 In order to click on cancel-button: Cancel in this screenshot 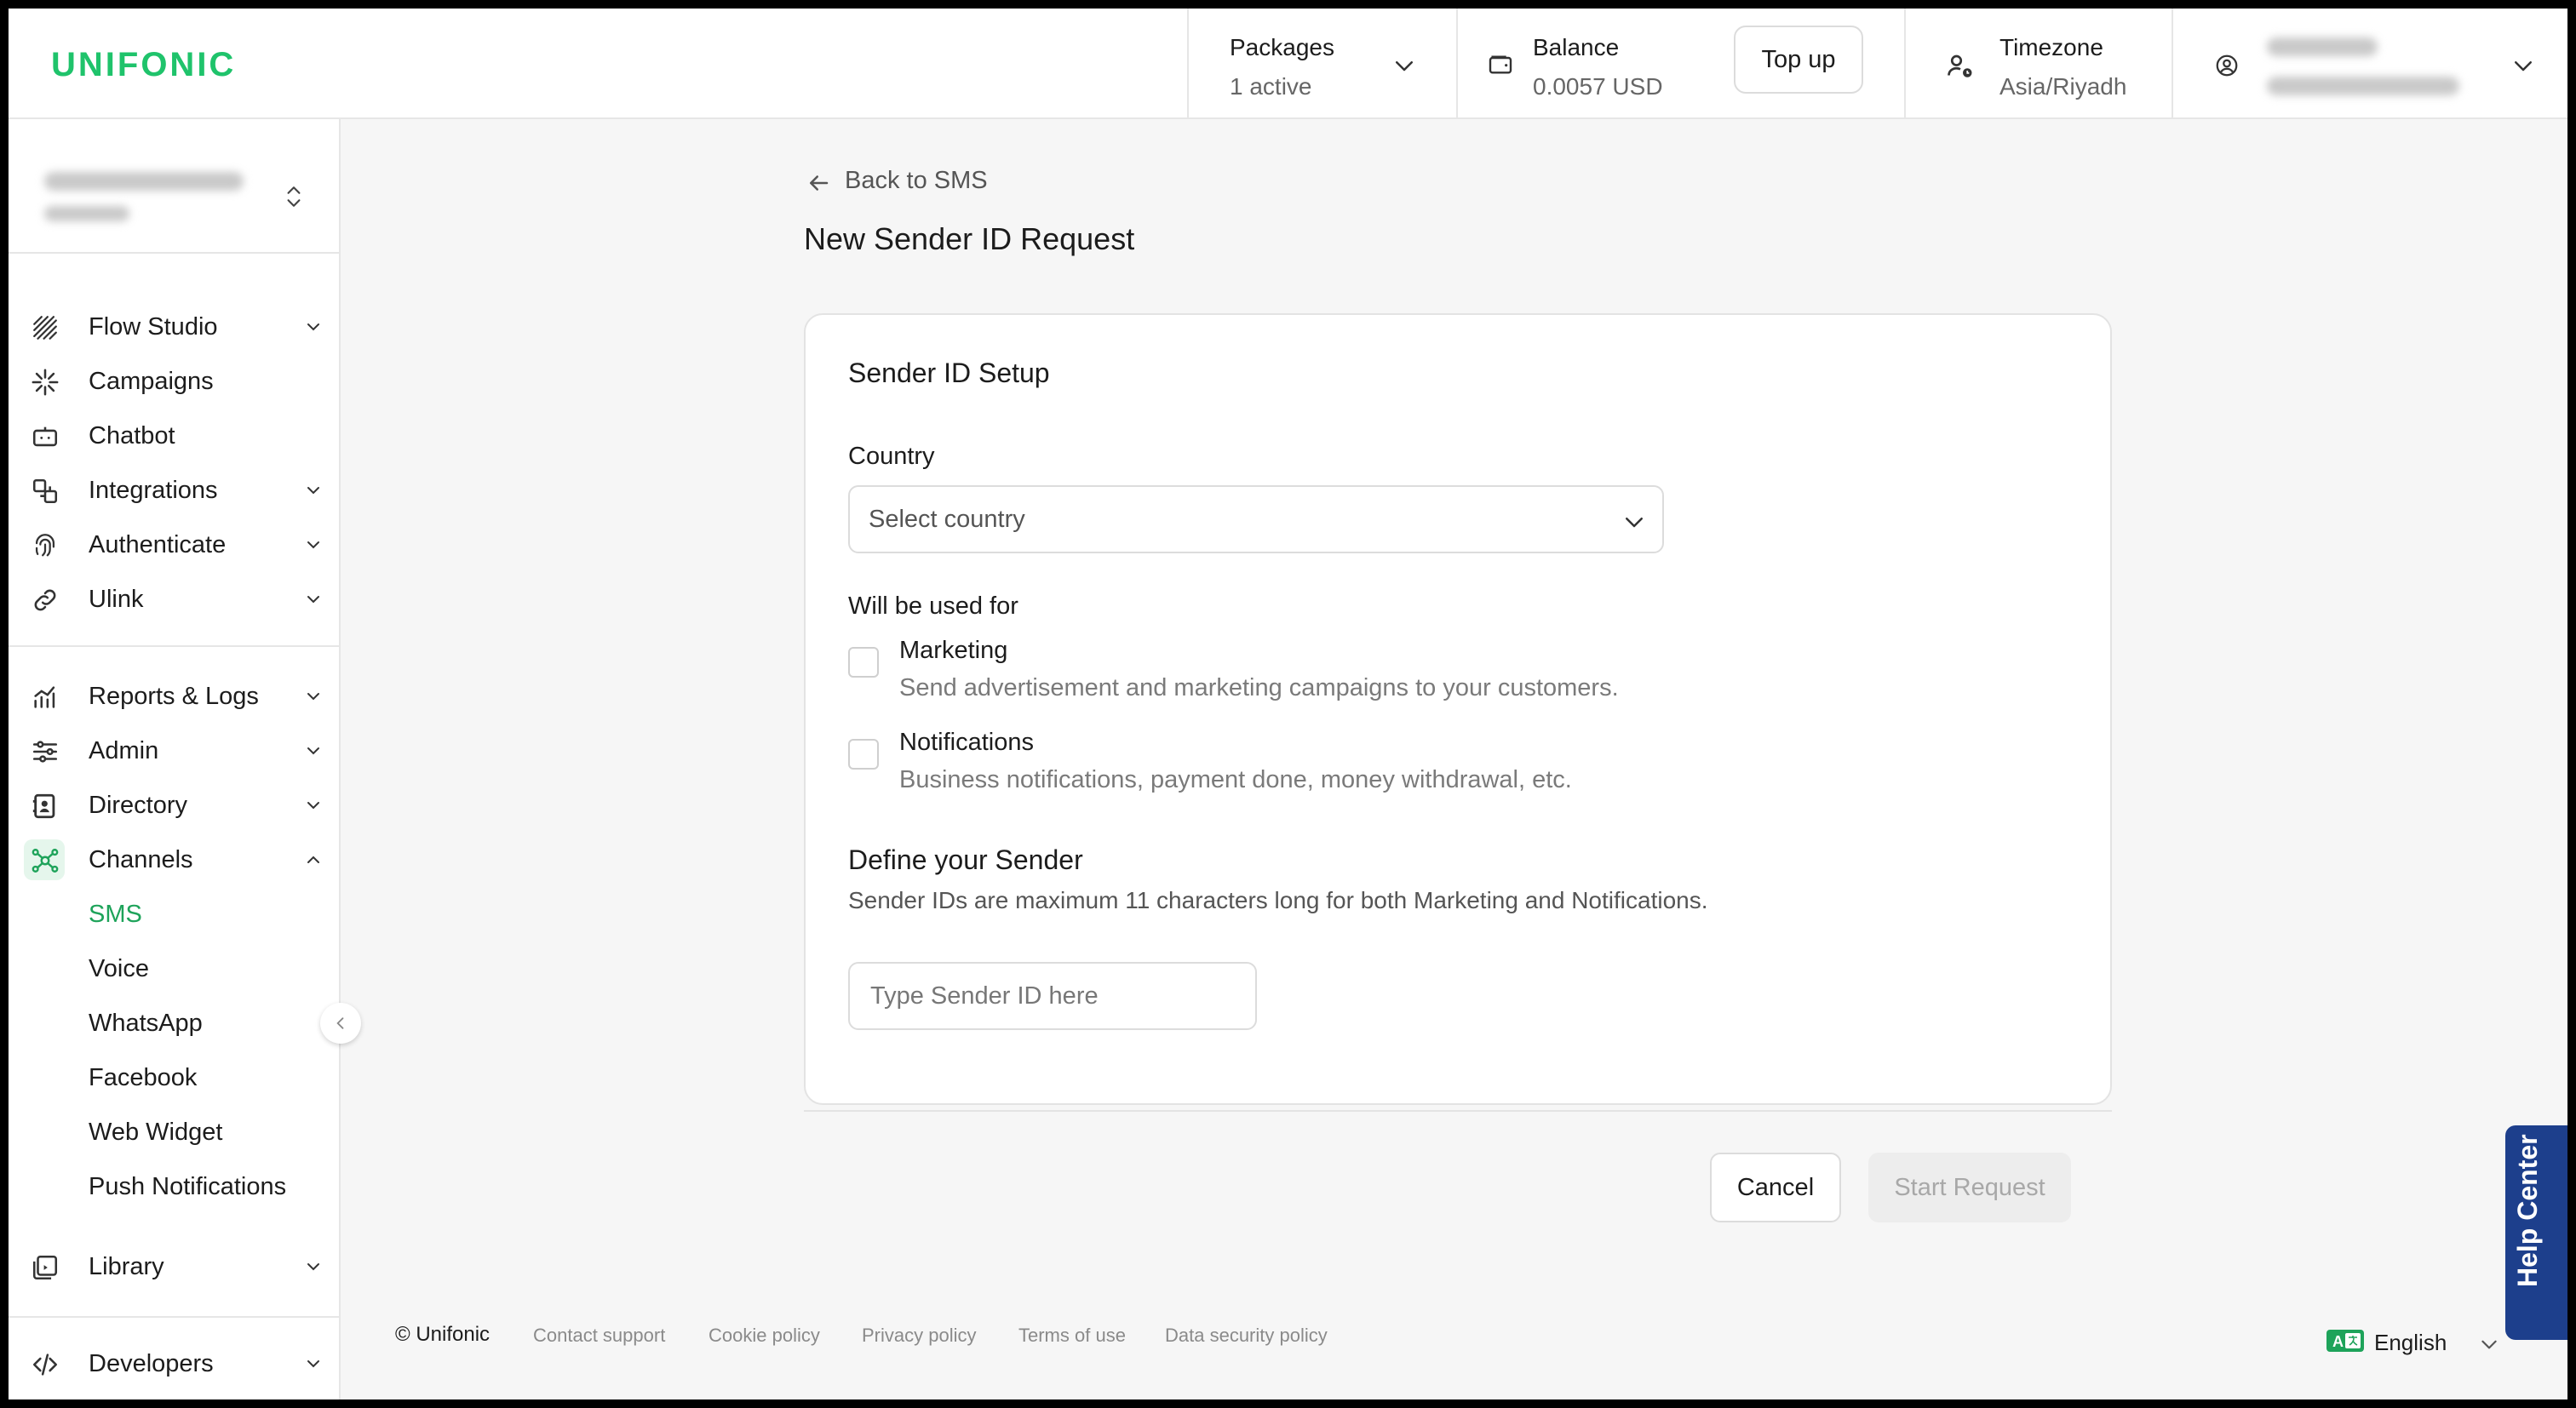, I will do `click(1775, 1187)`.